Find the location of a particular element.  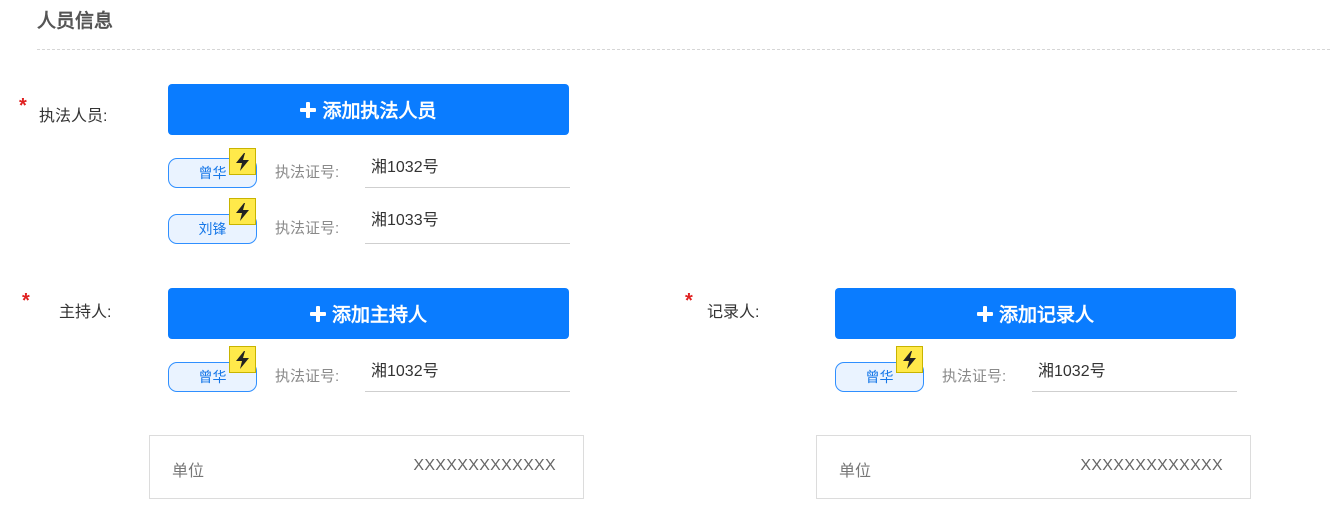

add-host-label: 添加主持人 is located at coordinates (379, 315).